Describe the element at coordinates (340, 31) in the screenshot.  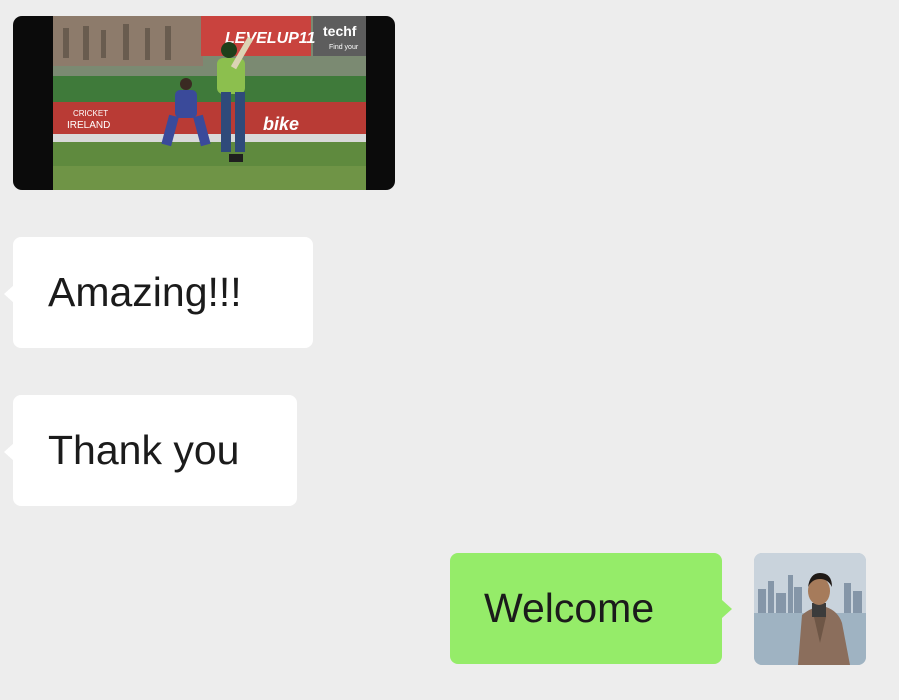
I see `scoreboard-brand-text: techf` at that location.